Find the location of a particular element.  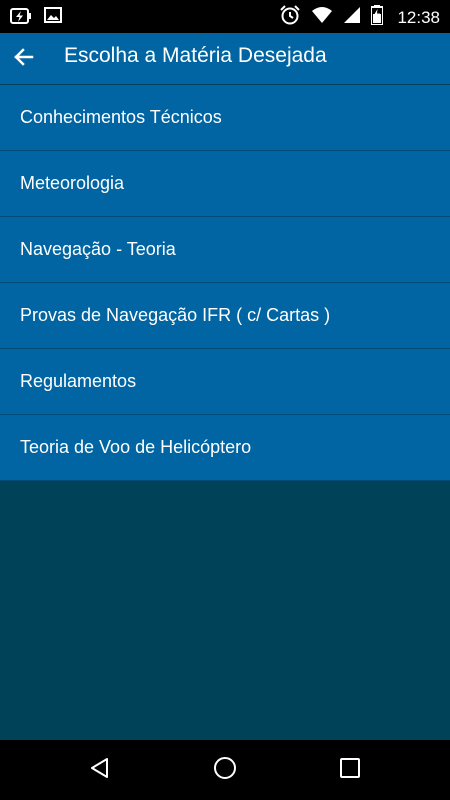

image-icon is located at coordinates (53, 18).